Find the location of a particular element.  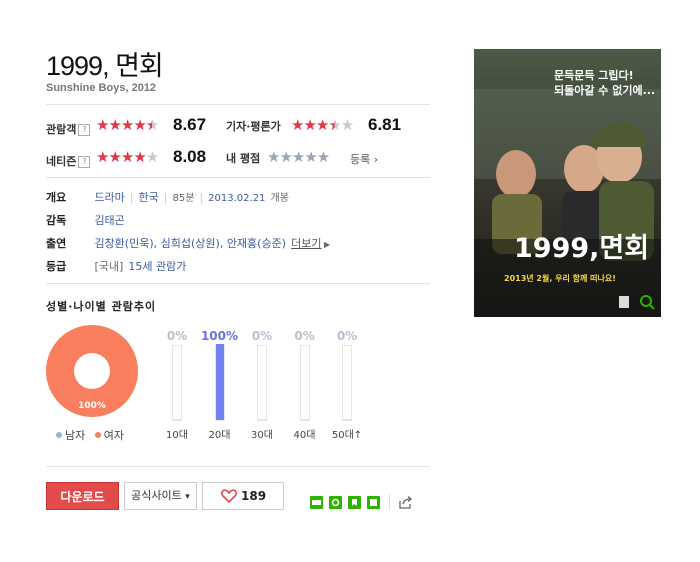

blog-share-icon is located at coordinates (316, 502).